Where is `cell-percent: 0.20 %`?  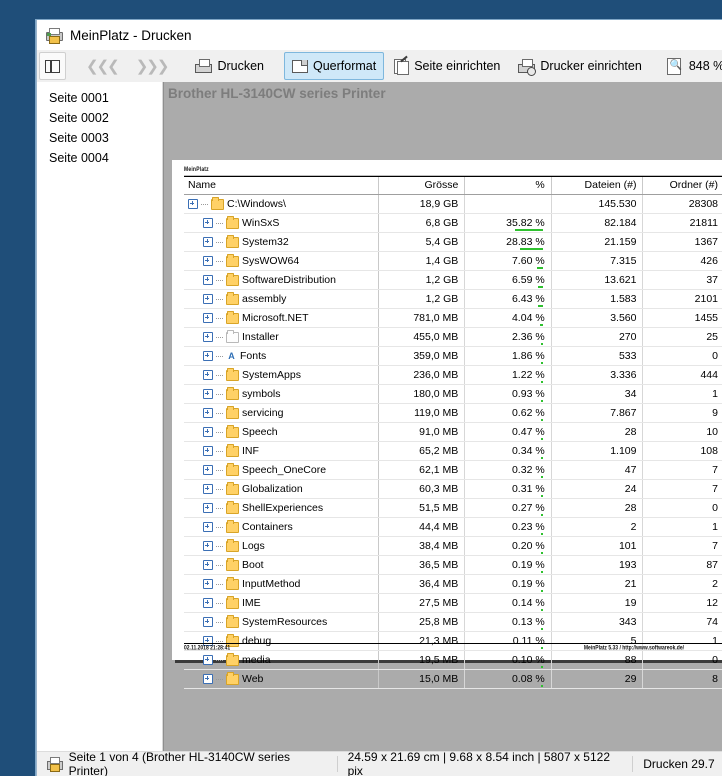 cell-percent: 0.20 % is located at coordinates (508, 546).